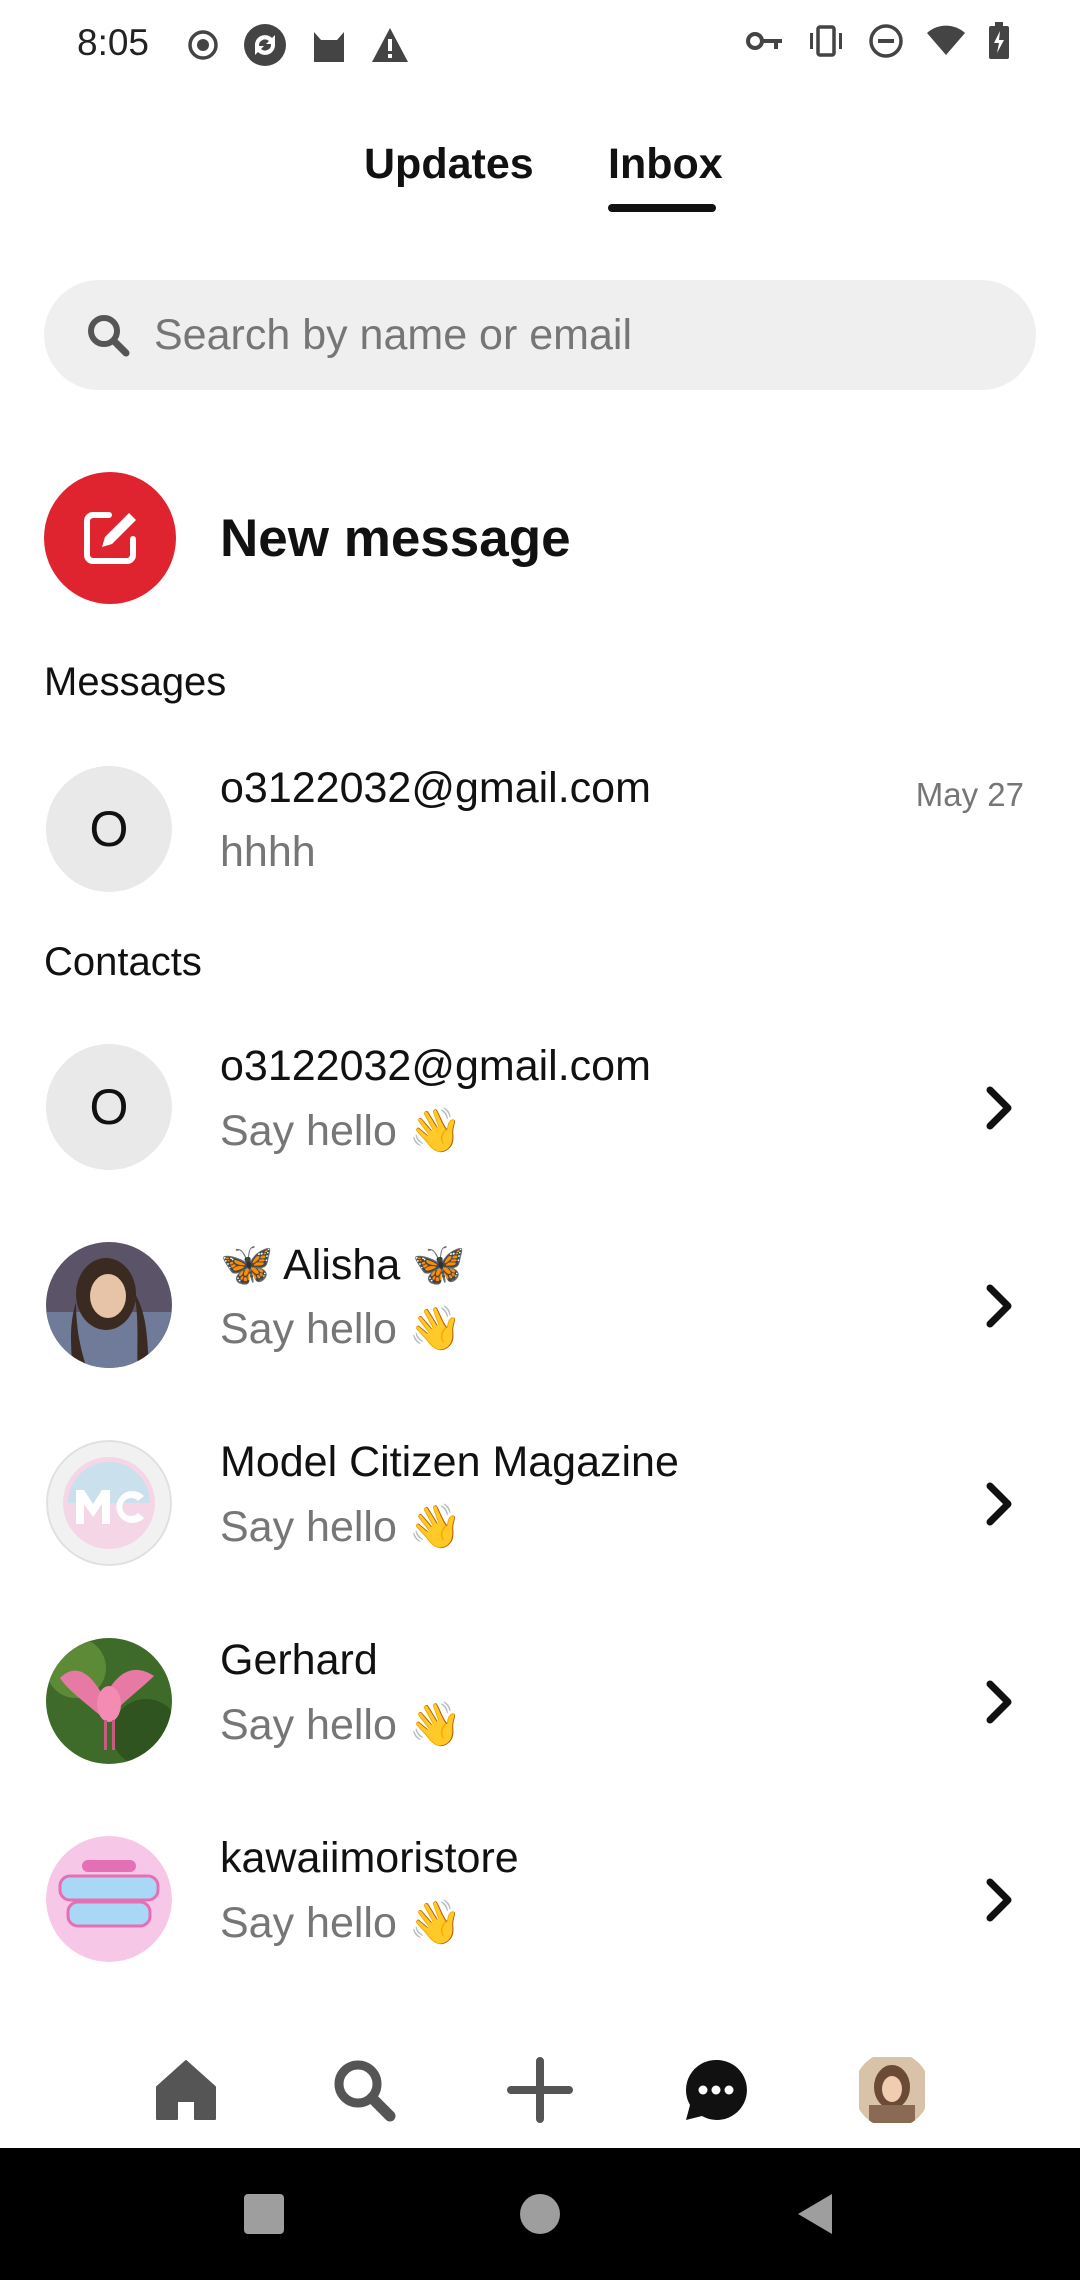 The width and height of the screenshot is (1080, 2280). Describe the element at coordinates (665, 164) in the screenshot. I see `tab-inbox: Inbox` at that location.